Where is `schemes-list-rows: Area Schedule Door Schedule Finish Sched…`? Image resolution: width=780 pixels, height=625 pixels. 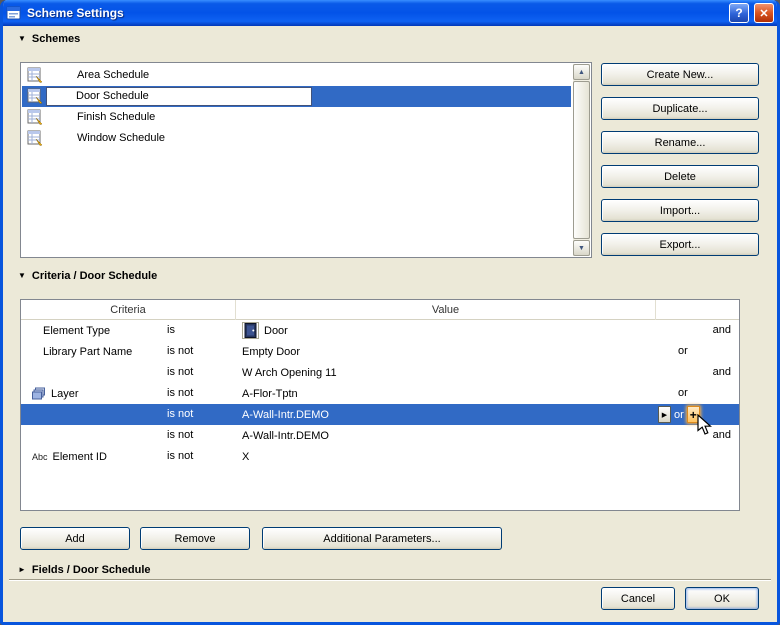
schemes-list-rows: Area Schedule Door Schedule Finish Sched… is located at coordinates (296, 107).